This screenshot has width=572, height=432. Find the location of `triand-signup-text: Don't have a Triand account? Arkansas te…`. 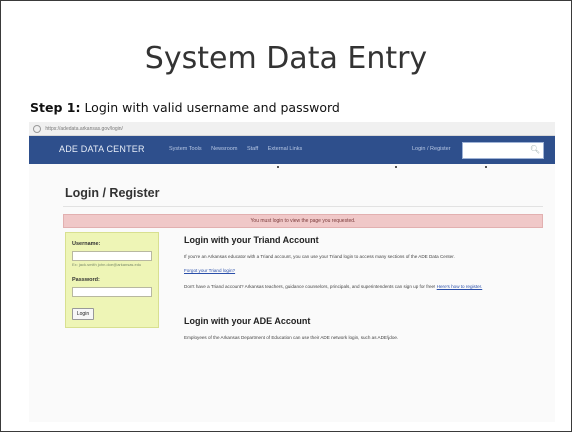

triand-signup-text: Don't have a Triand account? Arkansas te… is located at coordinates (364, 287).